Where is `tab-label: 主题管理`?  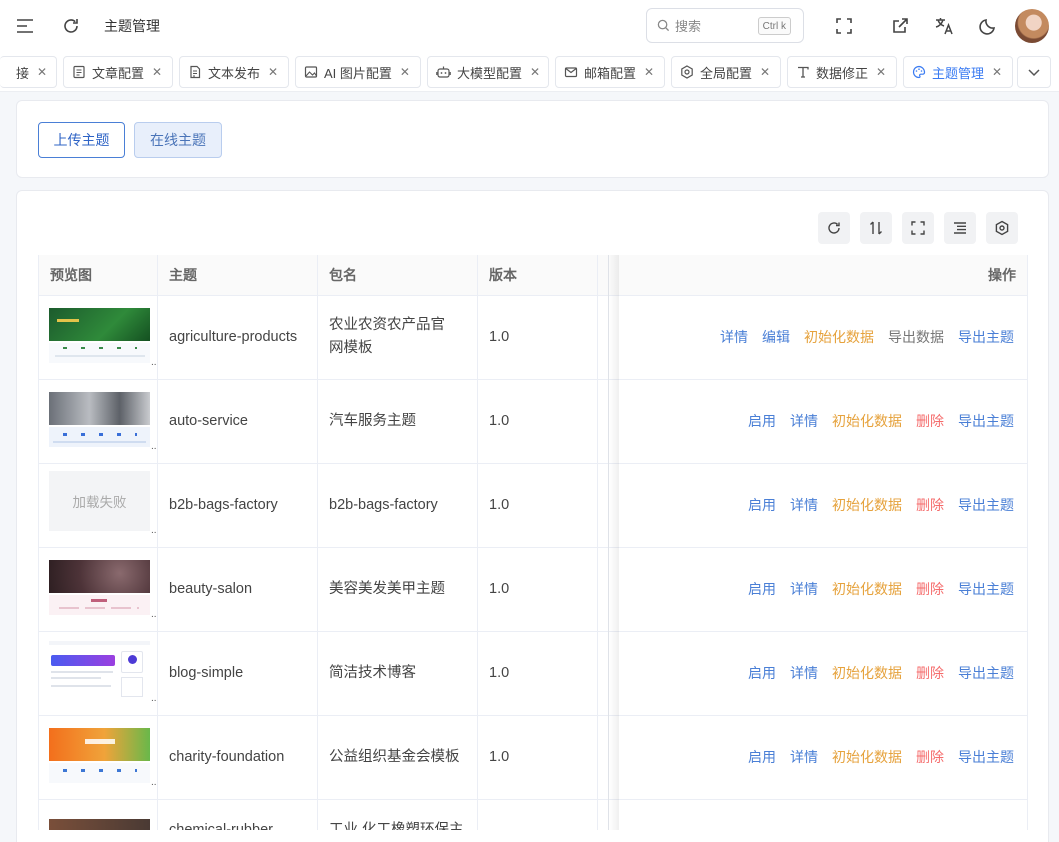
tab-label: 主题管理 is located at coordinates (958, 73).